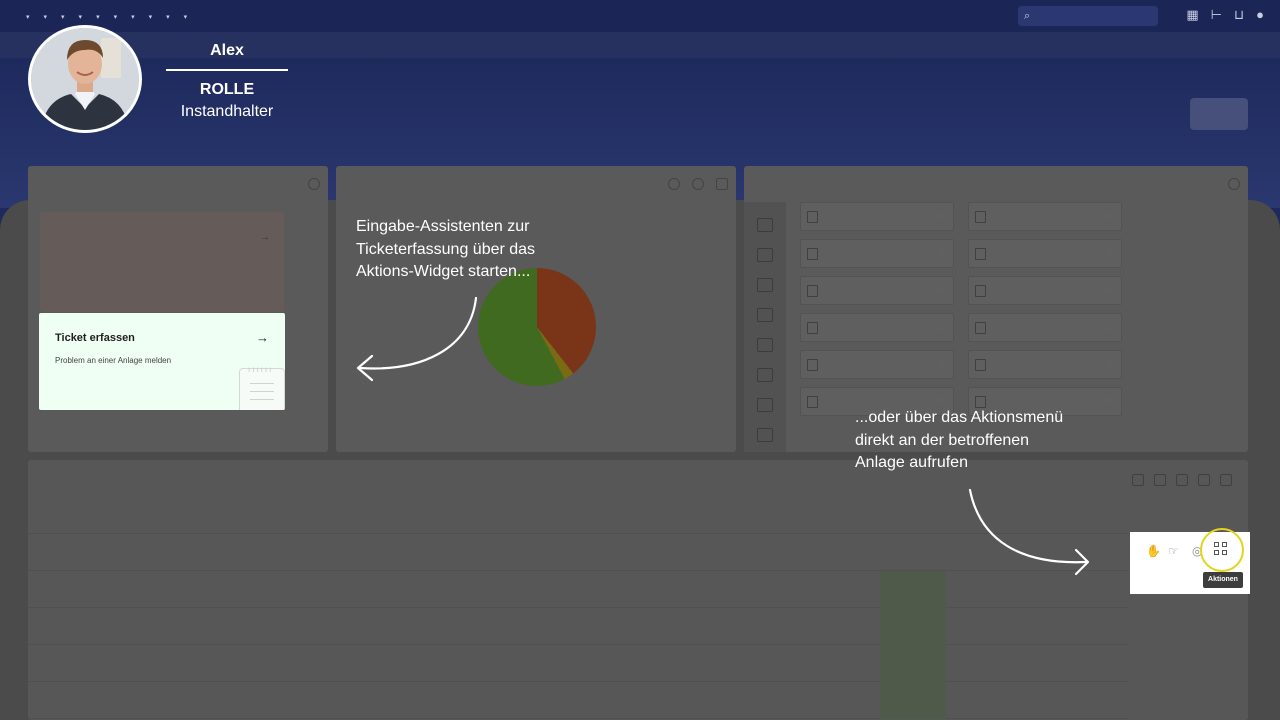 Image resolution: width=1280 pixels, height=720 pixels. What do you see at coordinates (765, 327) in the screenshot?
I see `service-sidebar` at bounding box center [765, 327].